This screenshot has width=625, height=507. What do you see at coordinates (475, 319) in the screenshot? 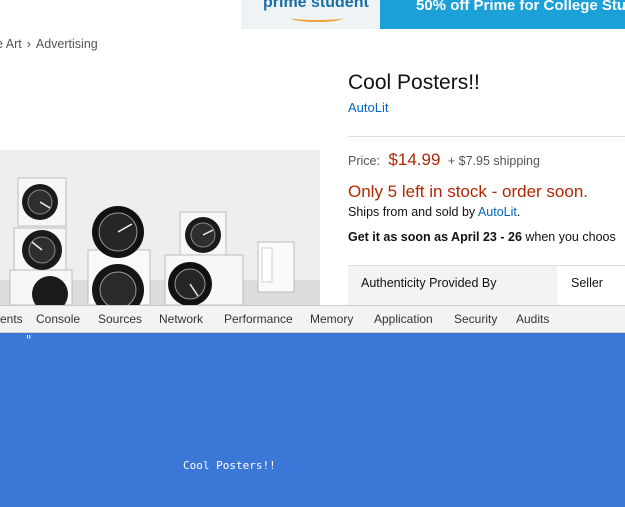
I see `tab-security: Security` at bounding box center [475, 319].